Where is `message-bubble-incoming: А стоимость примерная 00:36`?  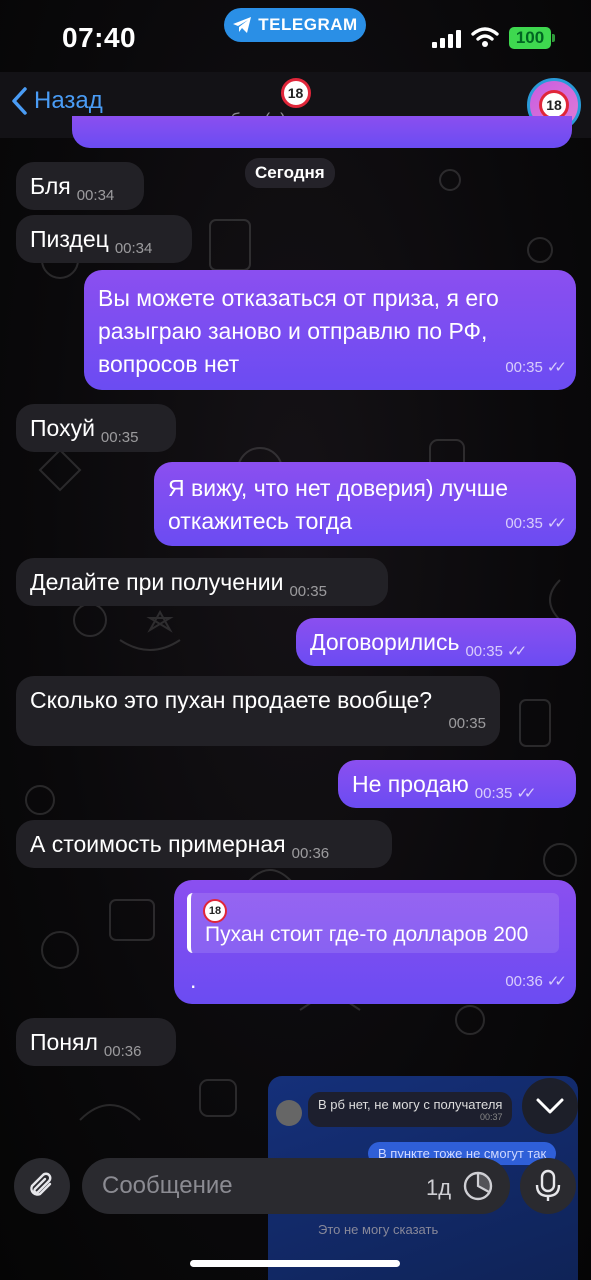
message-bubble-incoming: А стоимость примерная 00:36 is located at coordinates (204, 844).